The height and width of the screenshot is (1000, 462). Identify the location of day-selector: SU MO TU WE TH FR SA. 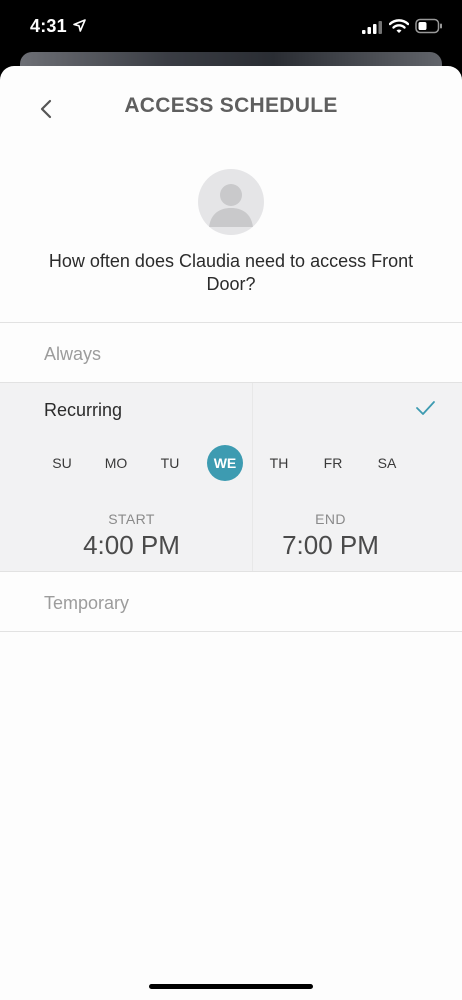
(231, 463).